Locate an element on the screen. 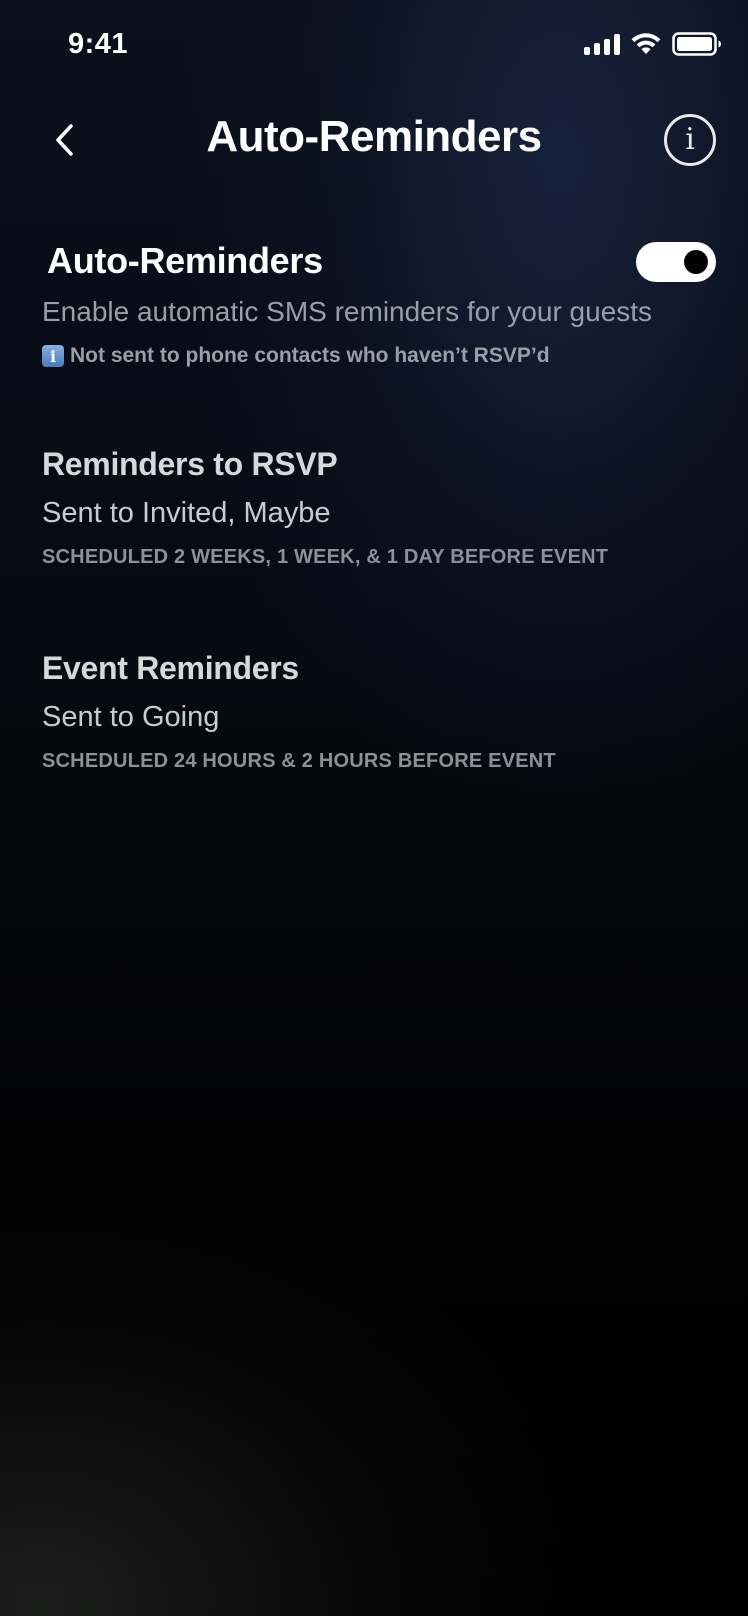  setting-title: Auto-Reminders is located at coordinates (185, 260).